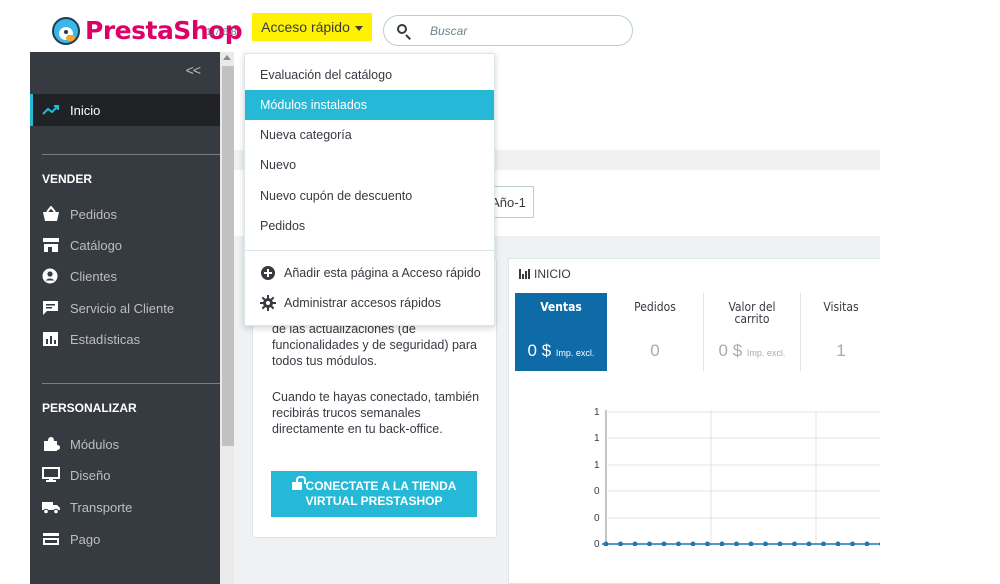 This screenshot has width=1000, height=584. I want to click on button-label: CONECTATE A LA TIENDA, so click(381, 486).